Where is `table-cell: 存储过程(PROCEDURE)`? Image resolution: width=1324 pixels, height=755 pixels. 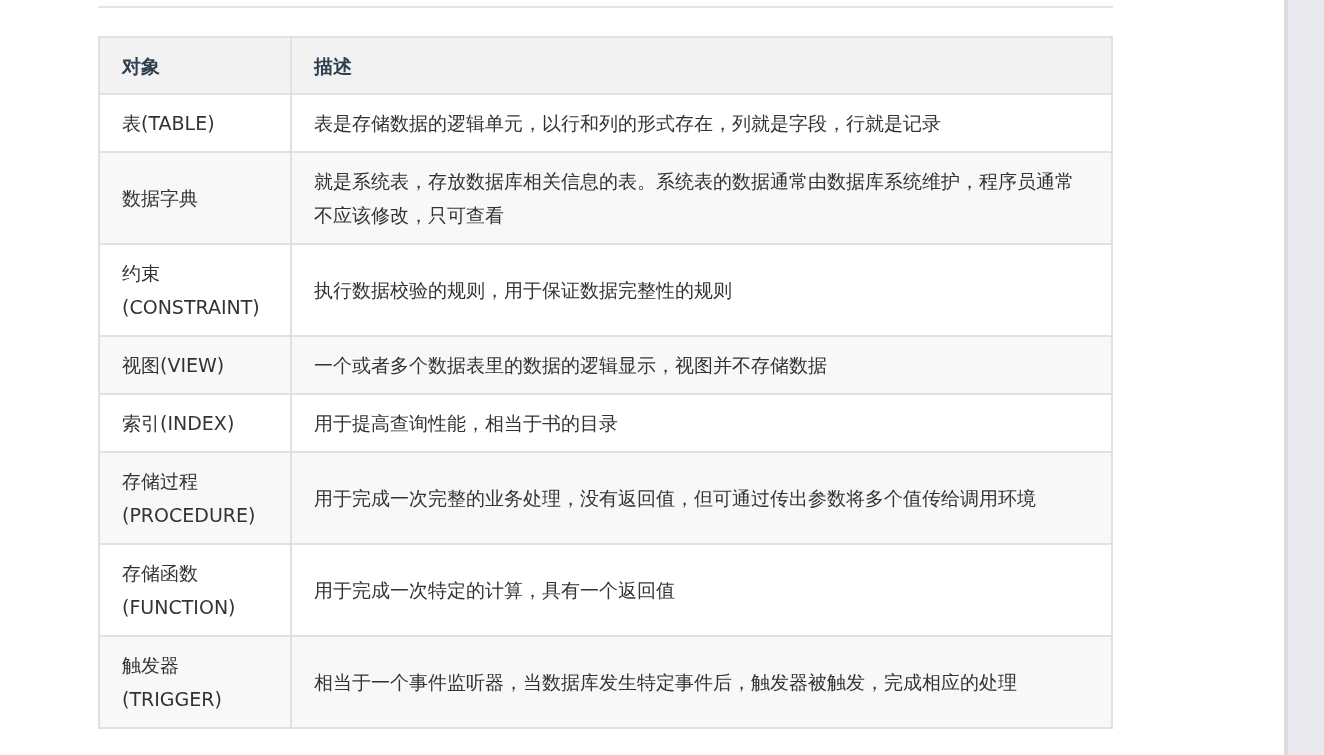
table-cell: 存储过程(PROCEDURE) is located at coordinates (195, 498).